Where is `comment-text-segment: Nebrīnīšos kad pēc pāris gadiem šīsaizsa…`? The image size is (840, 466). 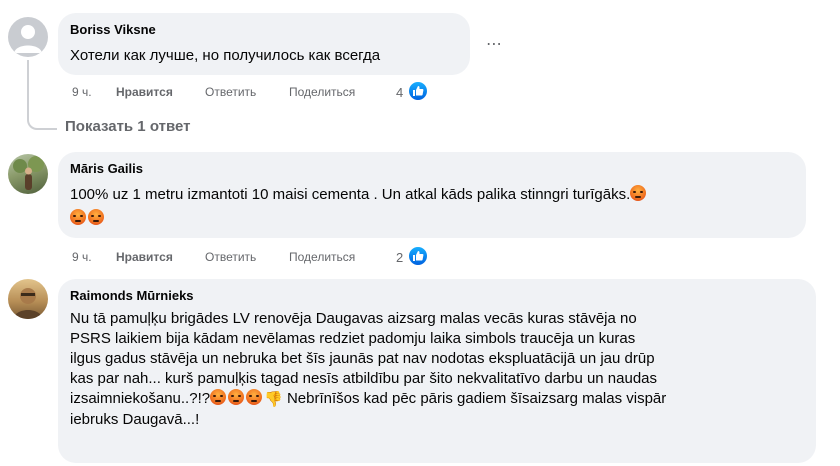 comment-text-segment: Nebrīnīšos kad pēc pāris gadiem šīsaizsa… is located at coordinates (476, 398).